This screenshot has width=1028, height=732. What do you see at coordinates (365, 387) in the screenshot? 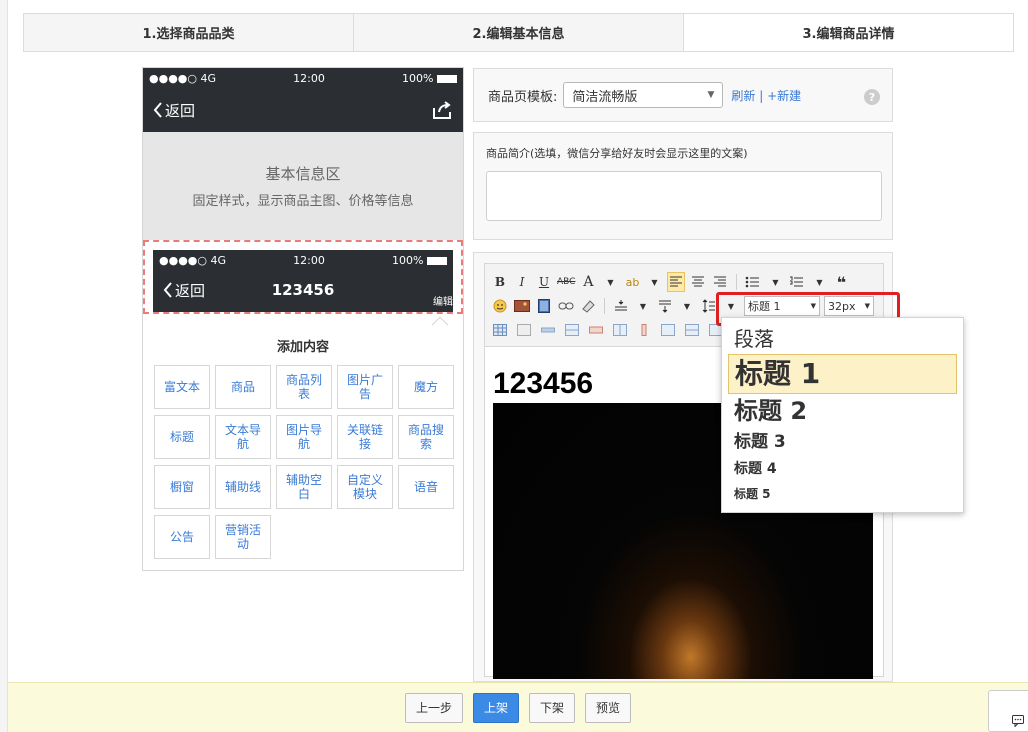
I see `add-item-button: 图片广告` at bounding box center [365, 387].